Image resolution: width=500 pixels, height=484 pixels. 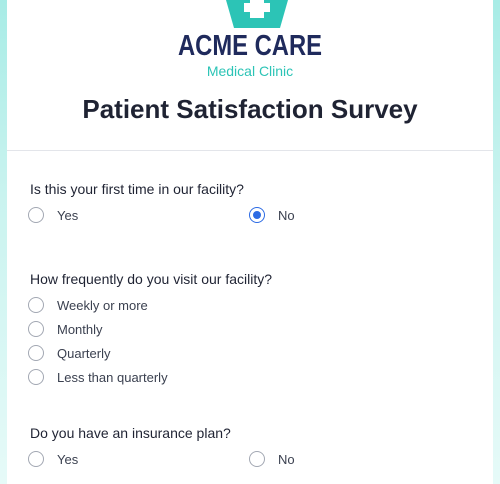 What do you see at coordinates (130, 433) in the screenshot?
I see `question-insurance: Do you have an insurance plan?` at bounding box center [130, 433].